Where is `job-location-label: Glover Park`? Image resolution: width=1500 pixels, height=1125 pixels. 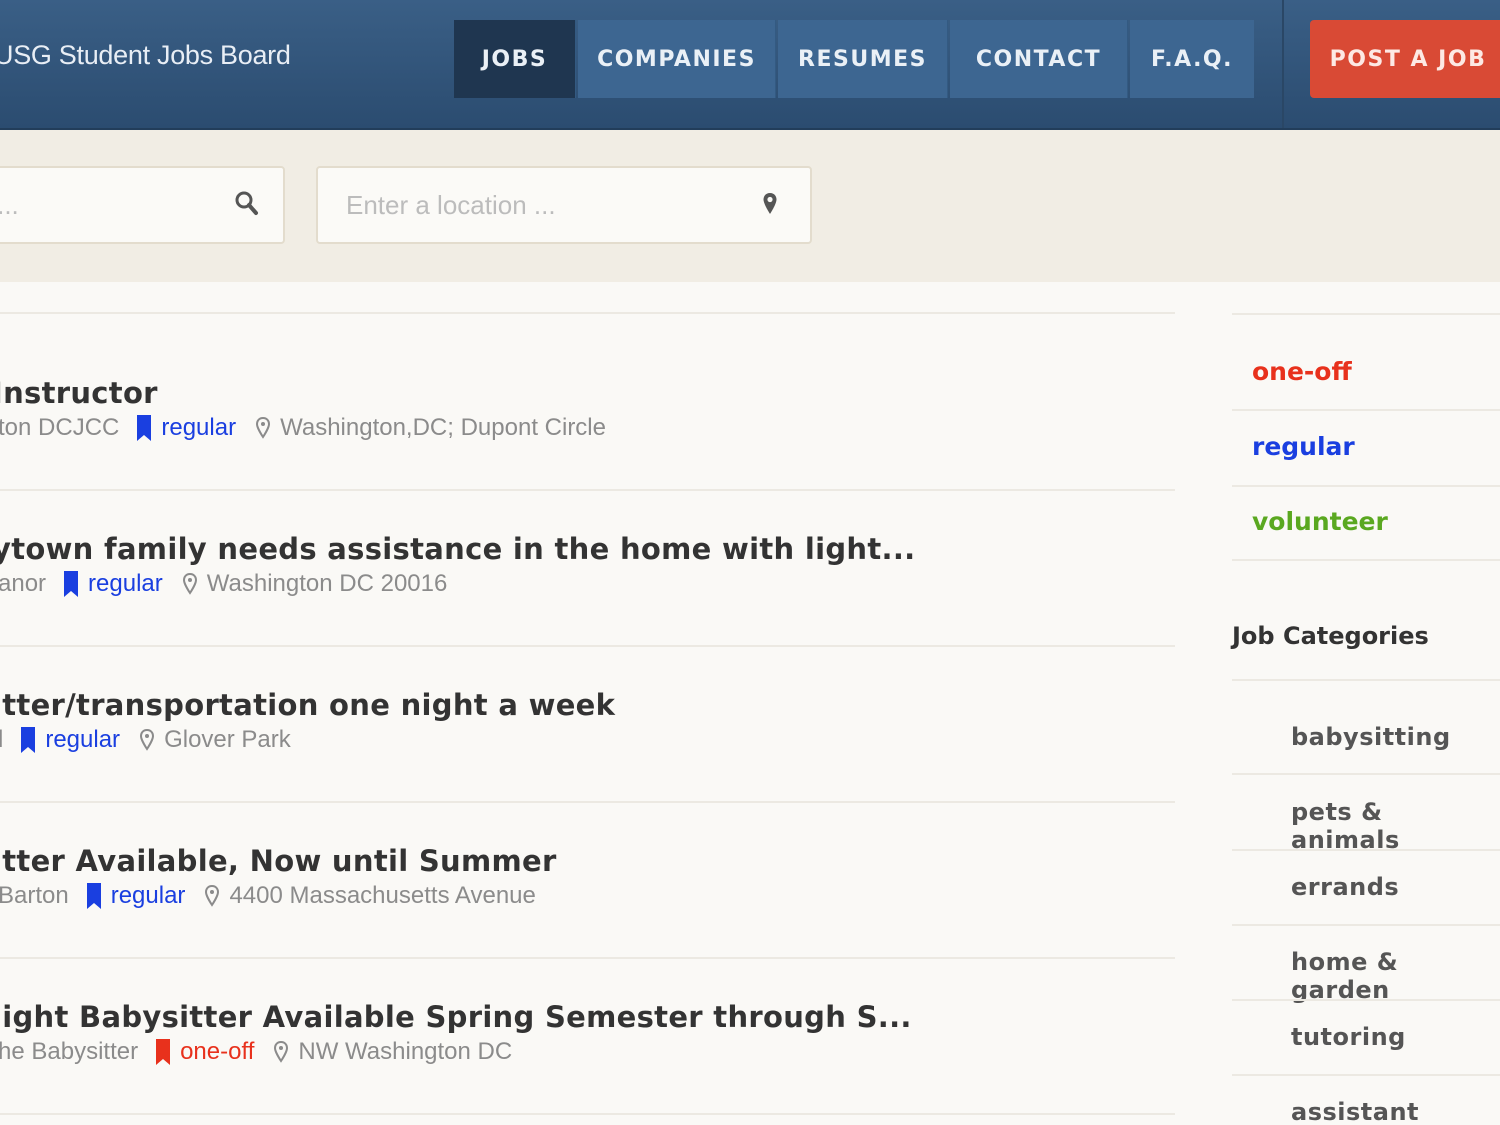
job-location-label: Glover Park is located at coordinates (227, 739).